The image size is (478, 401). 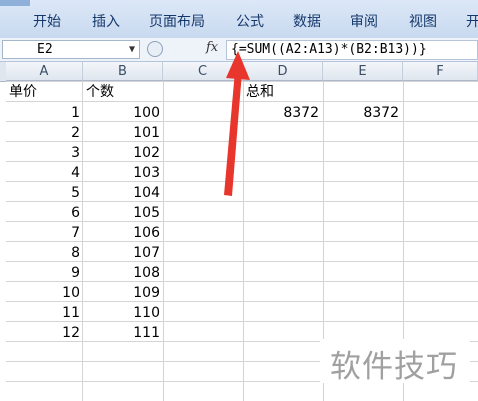 What do you see at coordinates (43, 333) in the screenshot?
I see `cell-a13: 12` at bounding box center [43, 333].